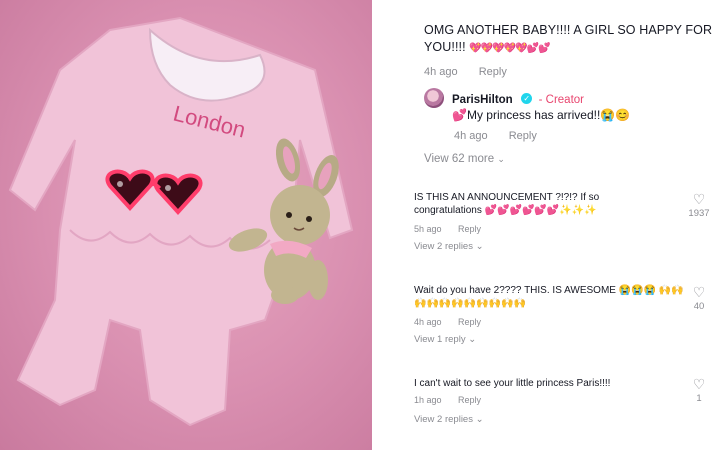 This screenshot has width=720, height=450. What do you see at coordinates (454, 322) in the screenshot?
I see `comment-meta: 4h ago Reply` at bounding box center [454, 322].